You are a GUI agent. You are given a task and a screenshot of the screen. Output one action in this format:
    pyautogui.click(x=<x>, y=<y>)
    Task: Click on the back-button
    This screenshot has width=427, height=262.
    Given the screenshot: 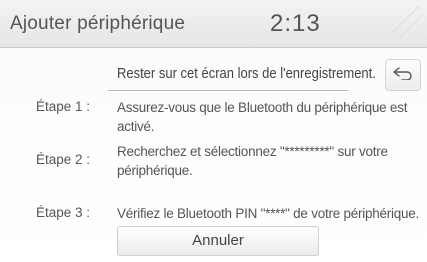 What is the action you would take?
    pyautogui.click(x=403, y=75)
    